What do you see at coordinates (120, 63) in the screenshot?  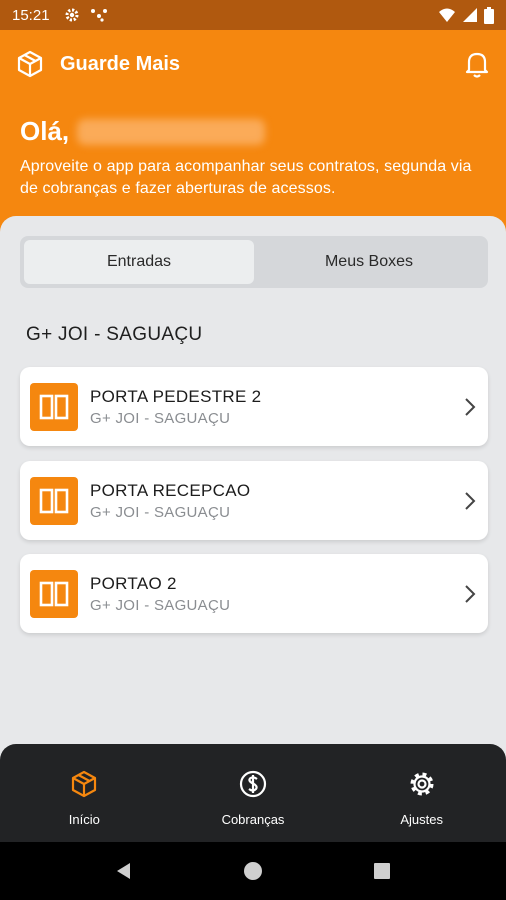 I see `app-title: Guarde Mais` at bounding box center [120, 63].